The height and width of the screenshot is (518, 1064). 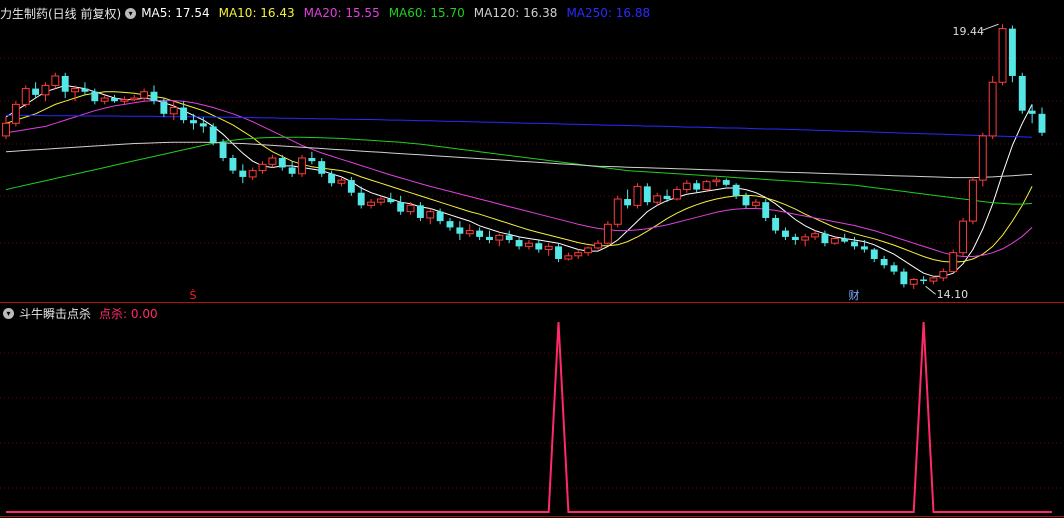 What do you see at coordinates (854, 295) in the screenshot?
I see `cai-marker: 财` at bounding box center [854, 295].